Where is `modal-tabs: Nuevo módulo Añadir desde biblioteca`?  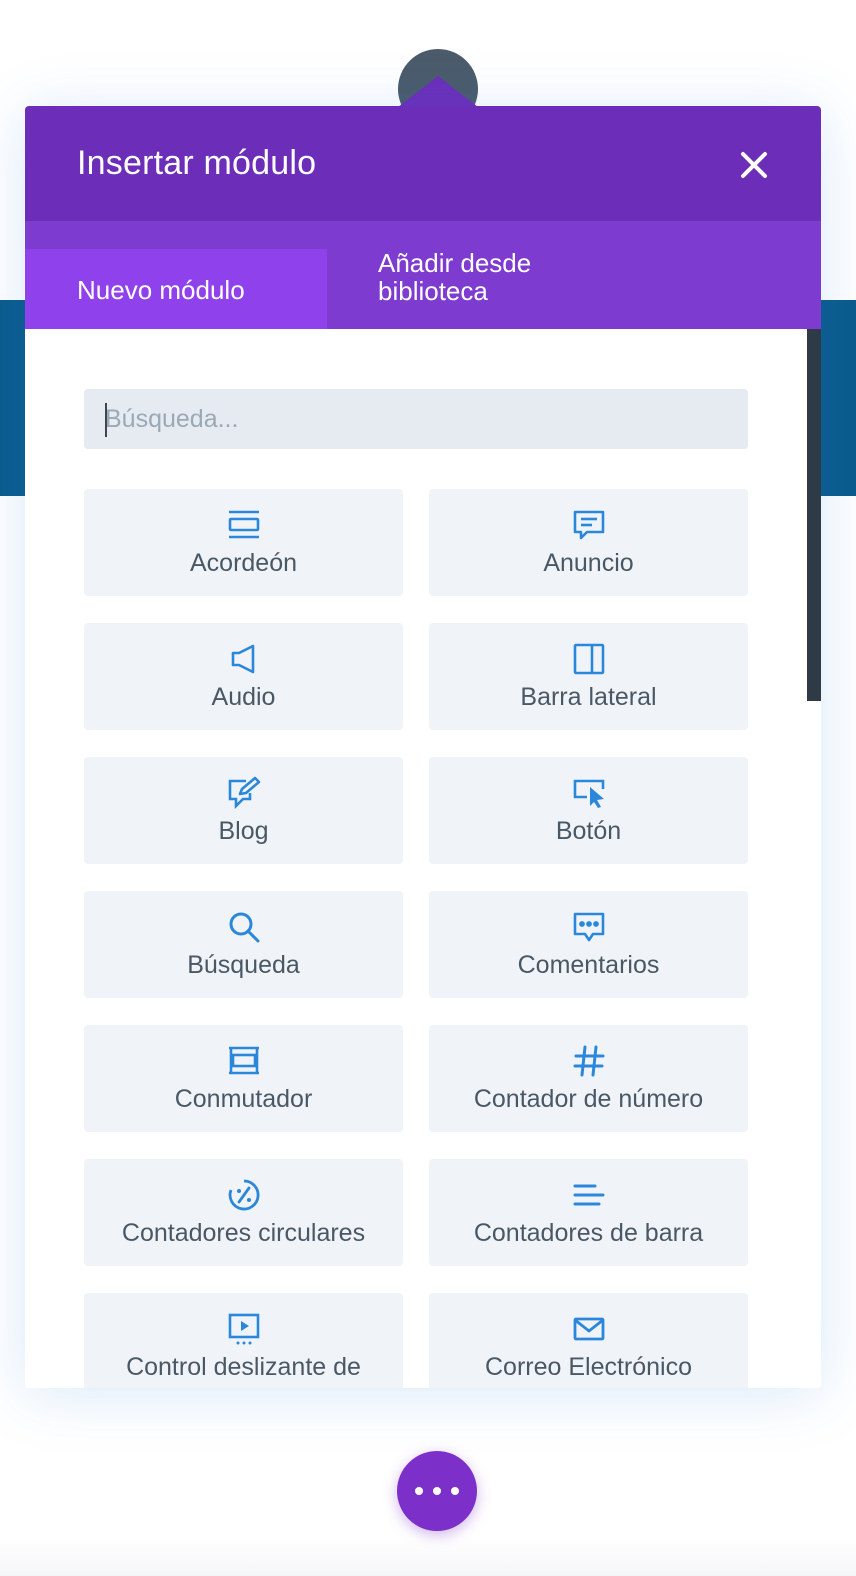 modal-tabs: Nuevo módulo Añadir desde biblioteca is located at coordinates (423, 275).